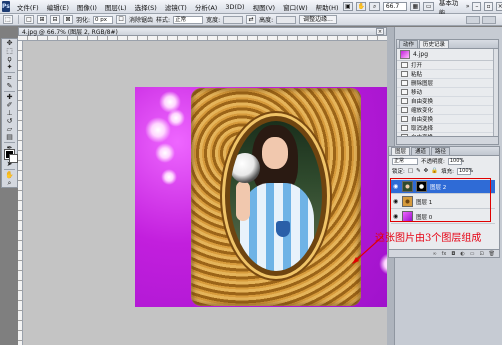 This screenshot has height=345, width=502. I want to click on history-item-label: 粘贴, so click(417, 75).